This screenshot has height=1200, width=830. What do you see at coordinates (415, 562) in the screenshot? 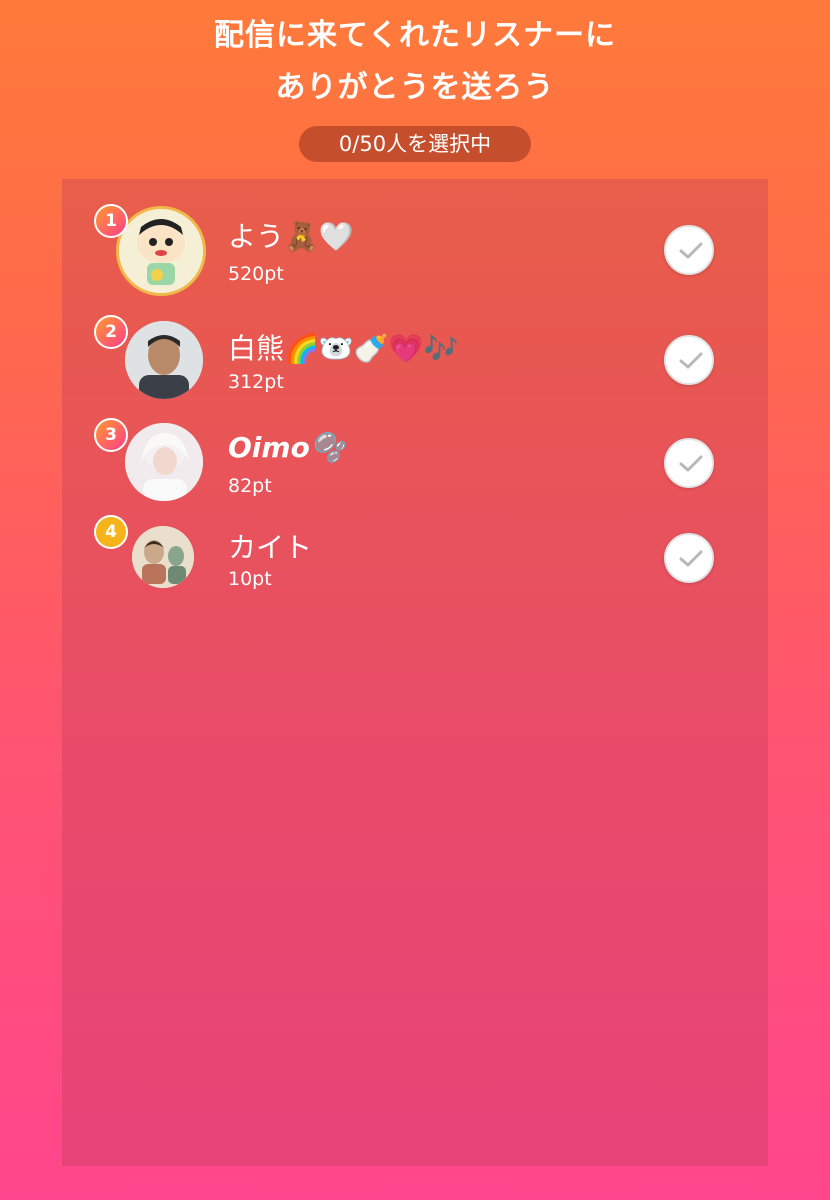
I see `listener-row: 4 カイト 10pt` at bounding box center [415, 562].